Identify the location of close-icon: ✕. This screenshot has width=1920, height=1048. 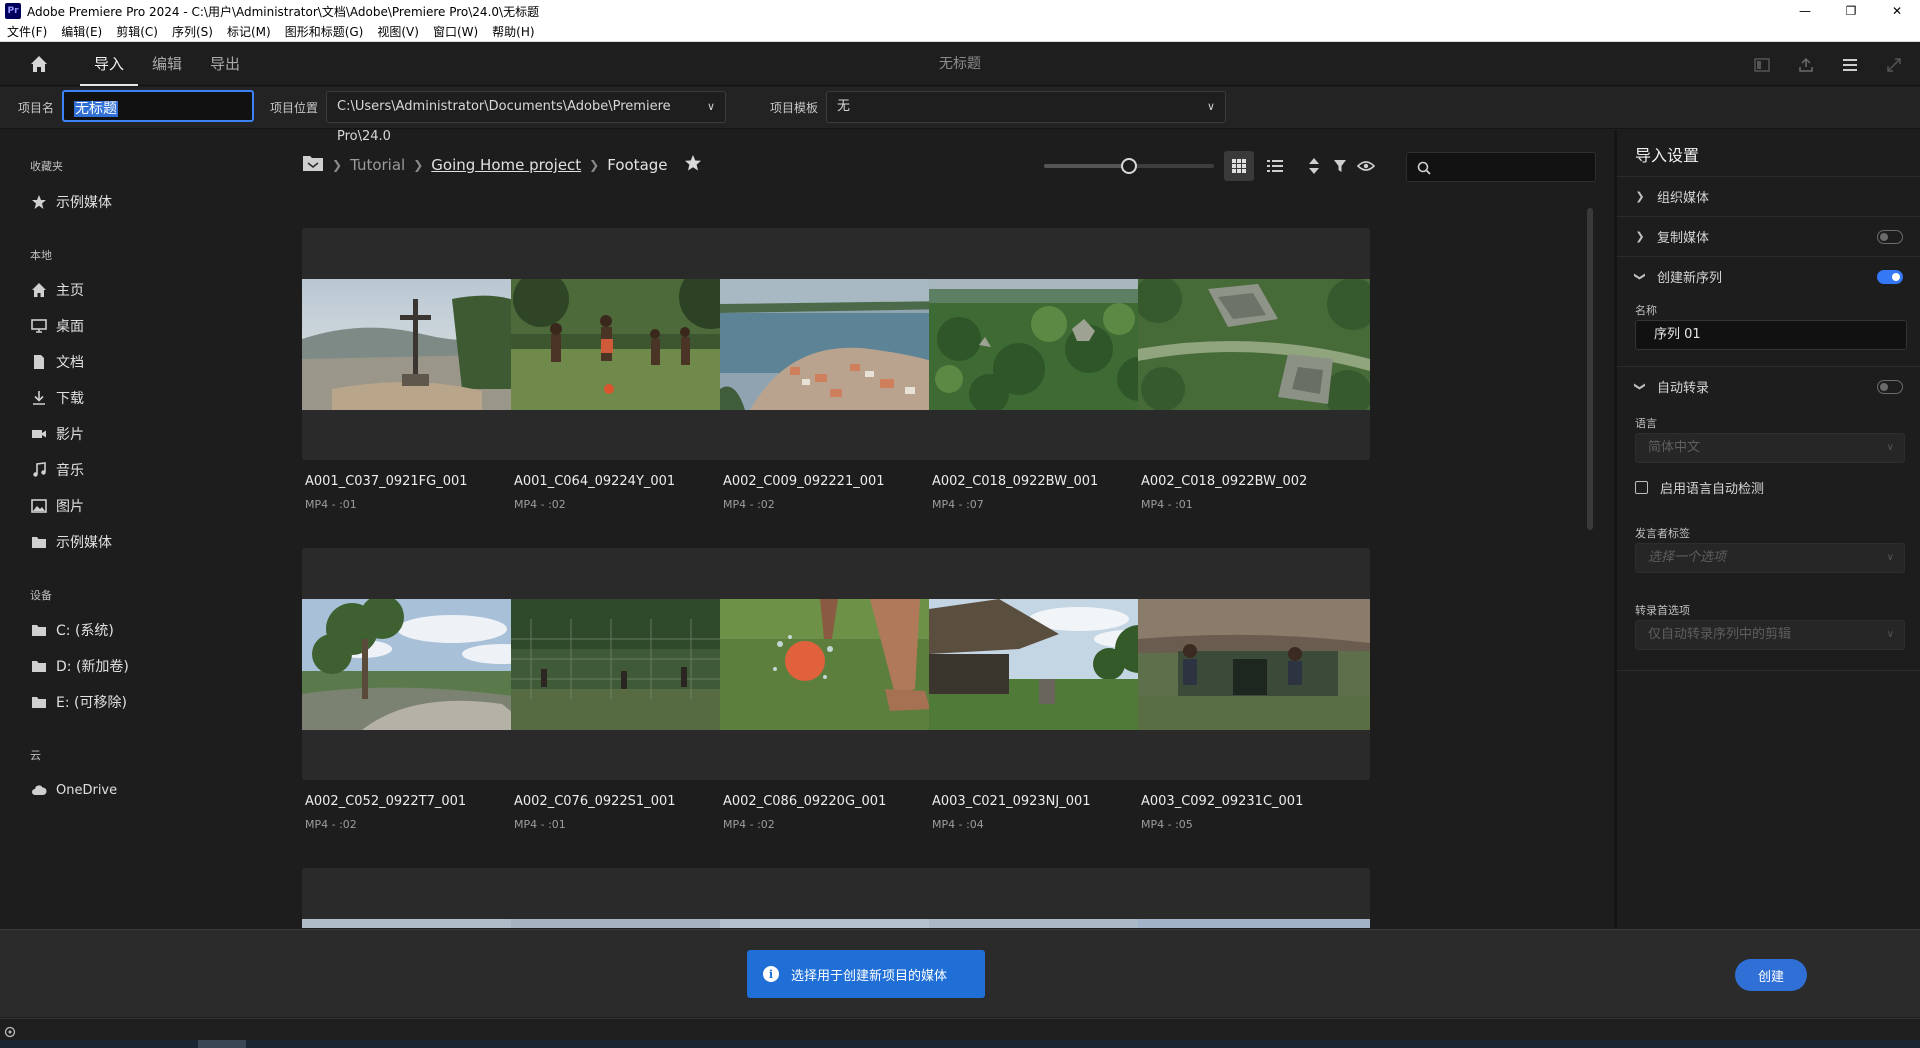
(1897, 11).